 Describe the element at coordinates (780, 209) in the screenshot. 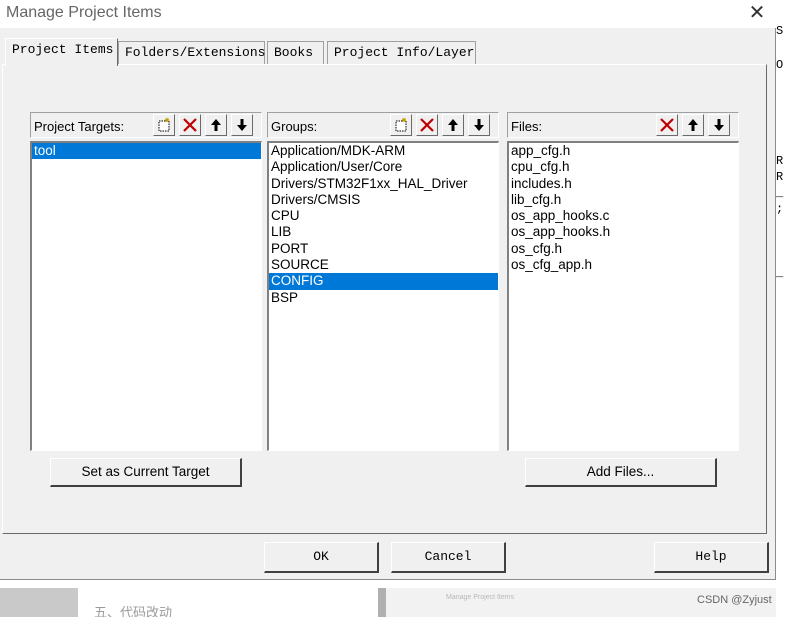

I see `bg-code-fragment: ;` at that location.